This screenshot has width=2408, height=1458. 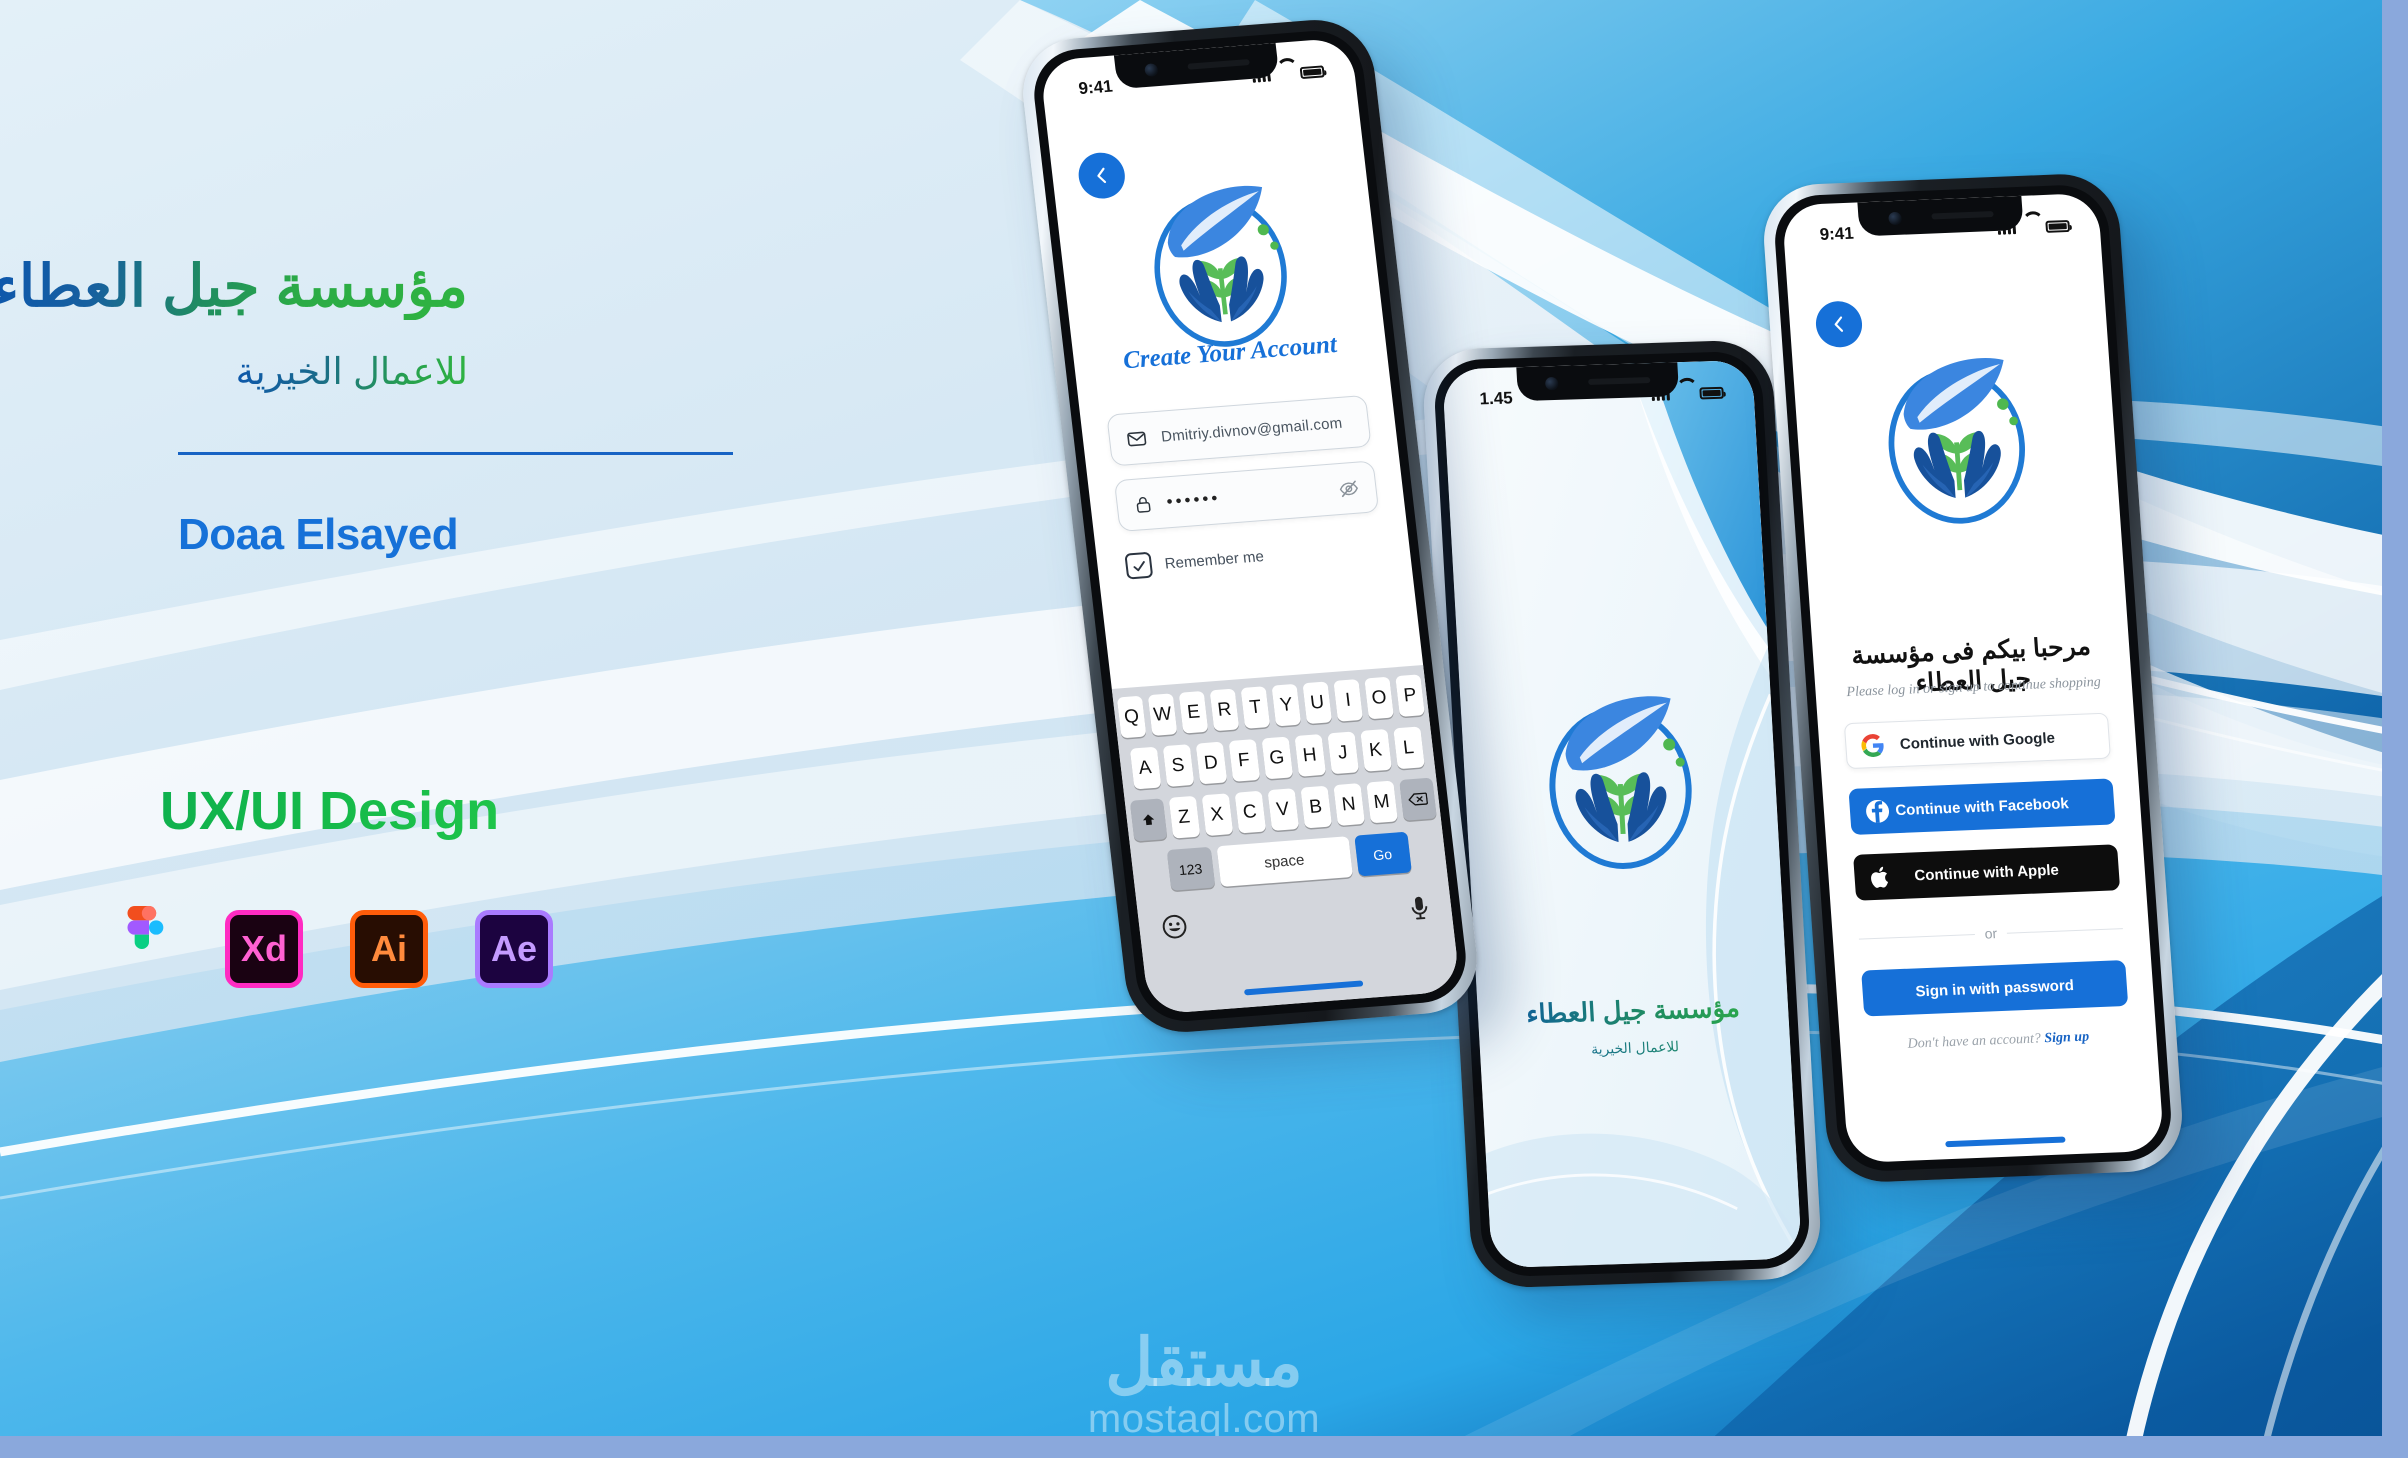 I want to click on envelope-icon, so click(x=1137, y=438).